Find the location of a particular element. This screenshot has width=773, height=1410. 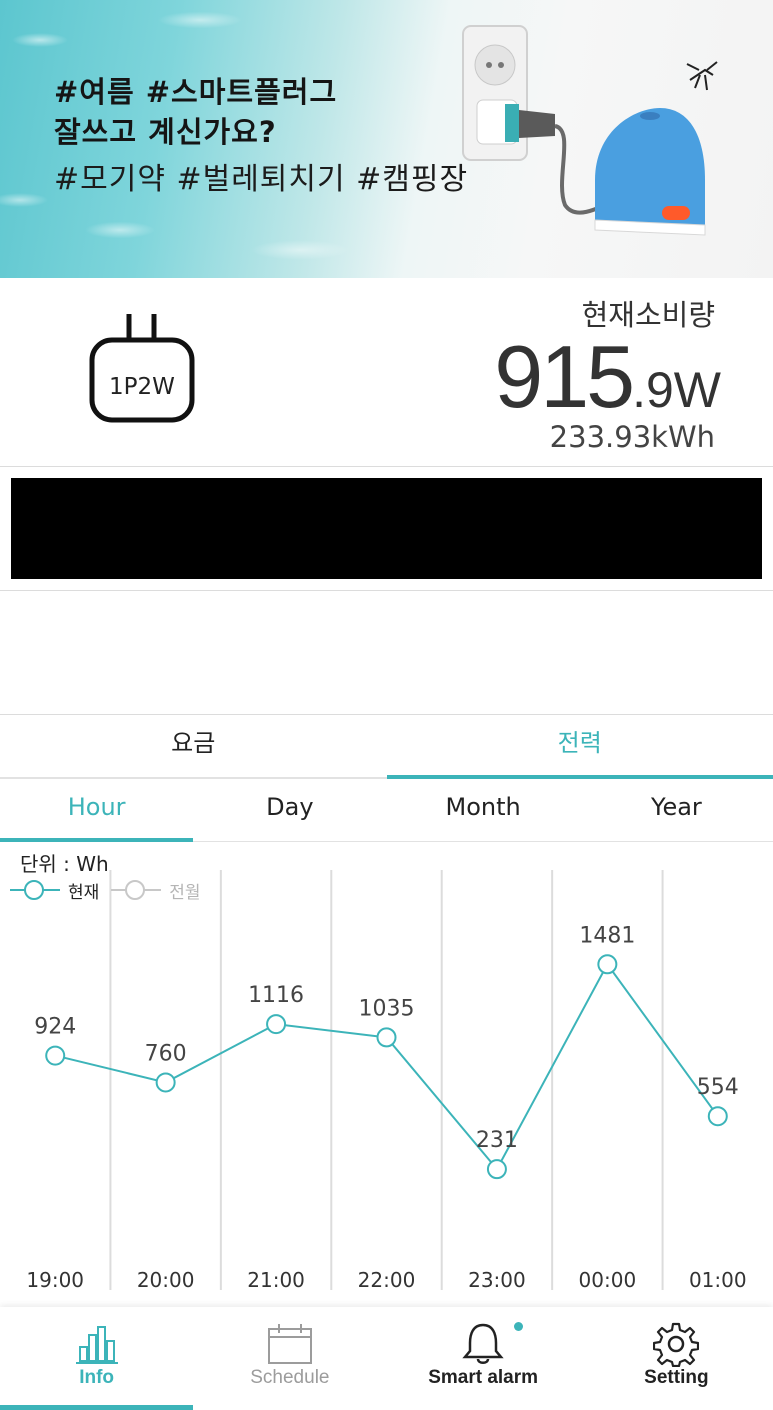

series-line-current is located at coordinates (386, 1066).